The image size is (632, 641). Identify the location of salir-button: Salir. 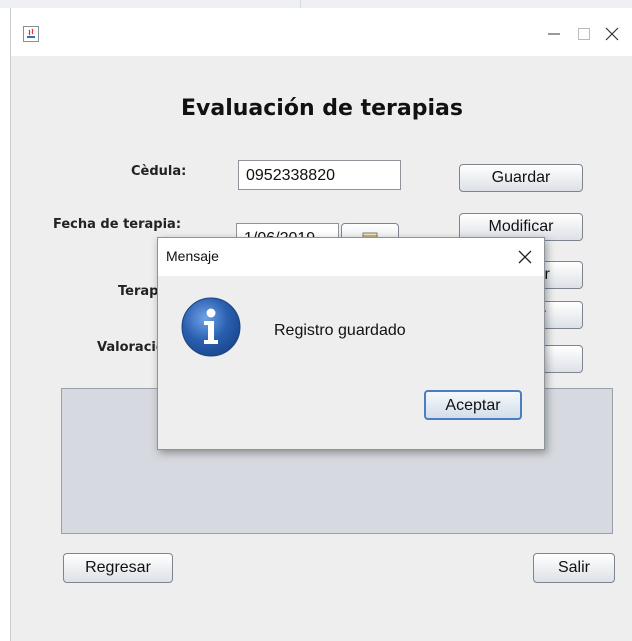
(574, 568).